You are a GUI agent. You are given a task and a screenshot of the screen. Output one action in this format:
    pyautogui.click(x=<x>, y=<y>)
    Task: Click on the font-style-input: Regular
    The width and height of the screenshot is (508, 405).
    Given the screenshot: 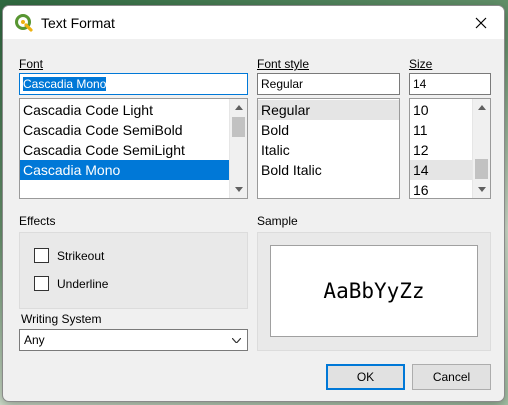 What is the action you would take?
    pyautogui.click(x=328, y=84)
    